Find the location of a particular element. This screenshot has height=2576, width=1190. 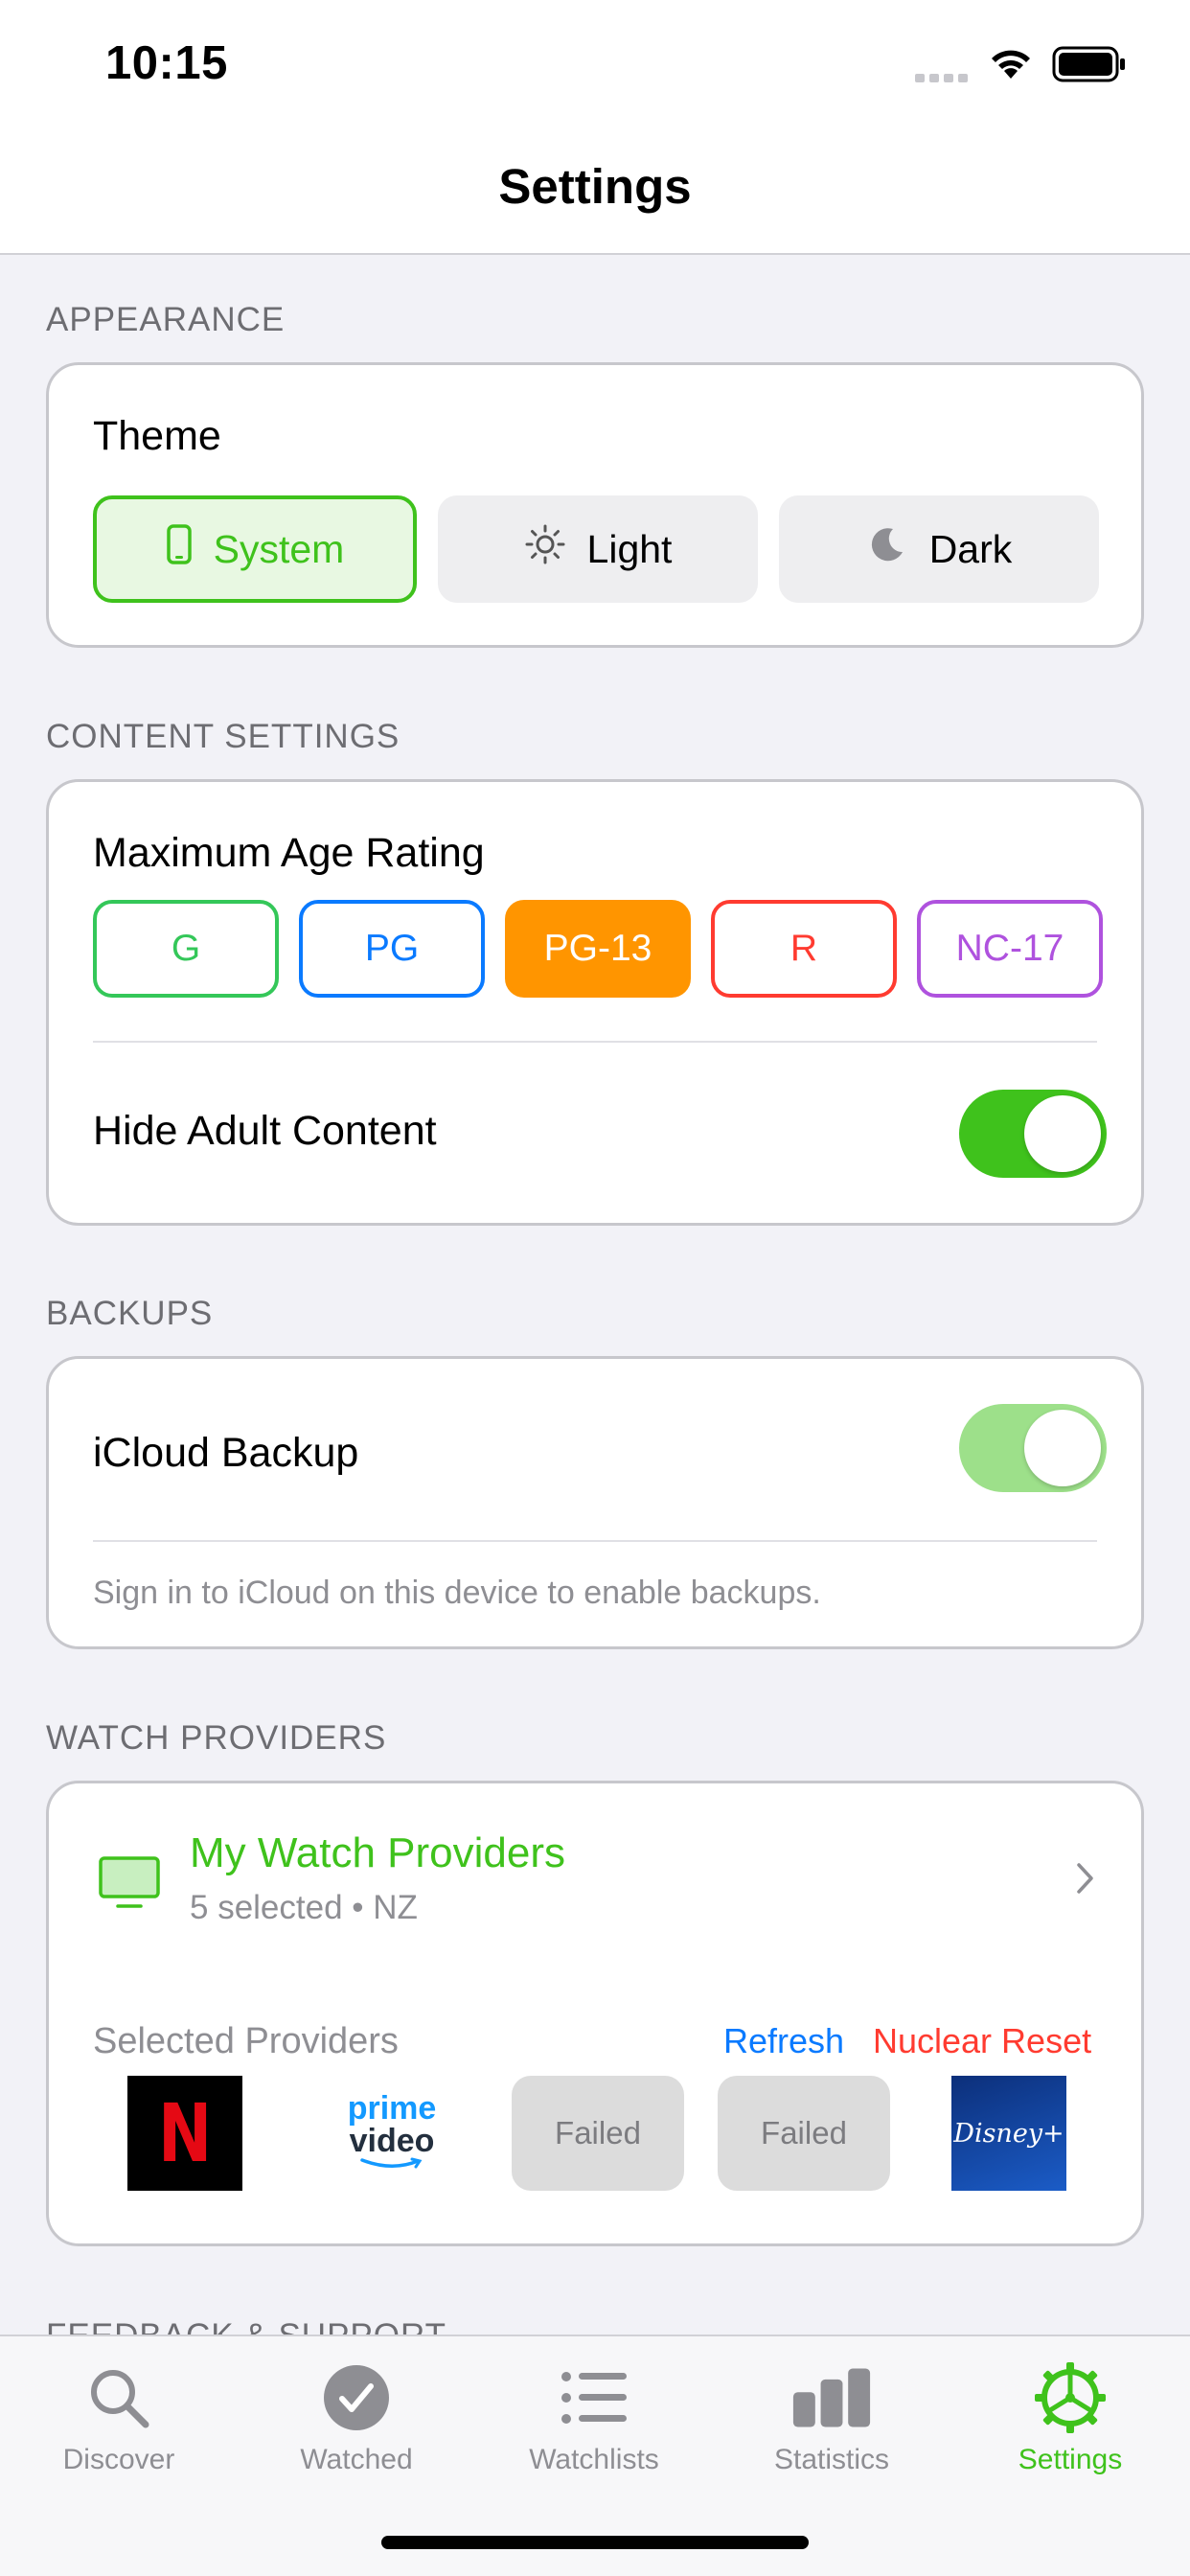

appearance-card: Theme System Light Dark is located at coordinates (595, 505).